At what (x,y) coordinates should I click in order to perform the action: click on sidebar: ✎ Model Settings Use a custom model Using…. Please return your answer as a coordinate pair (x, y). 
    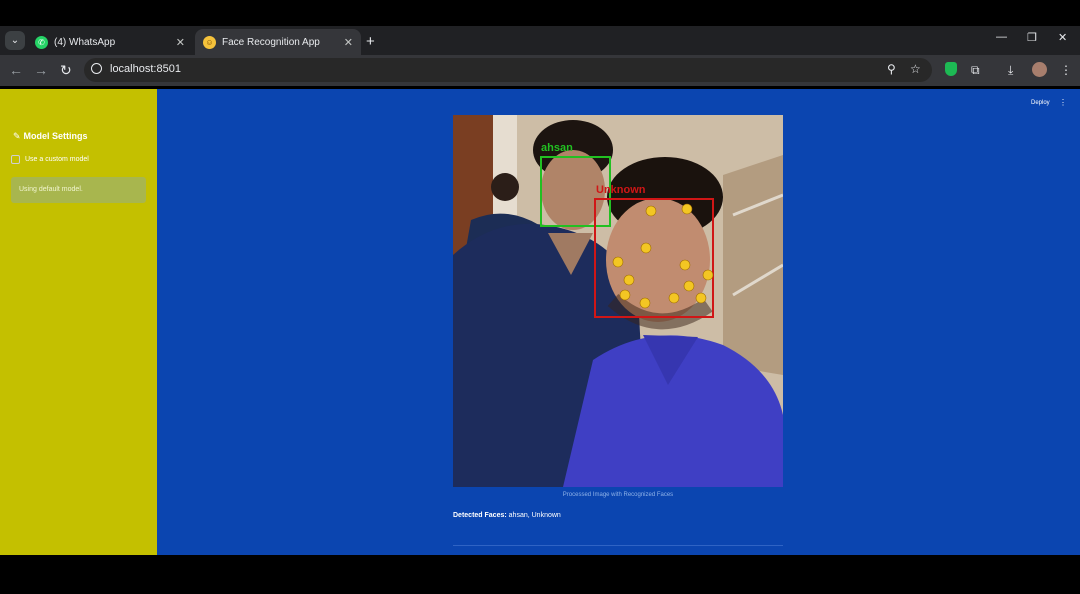
    Looking at the image, I should click on (78, 322).